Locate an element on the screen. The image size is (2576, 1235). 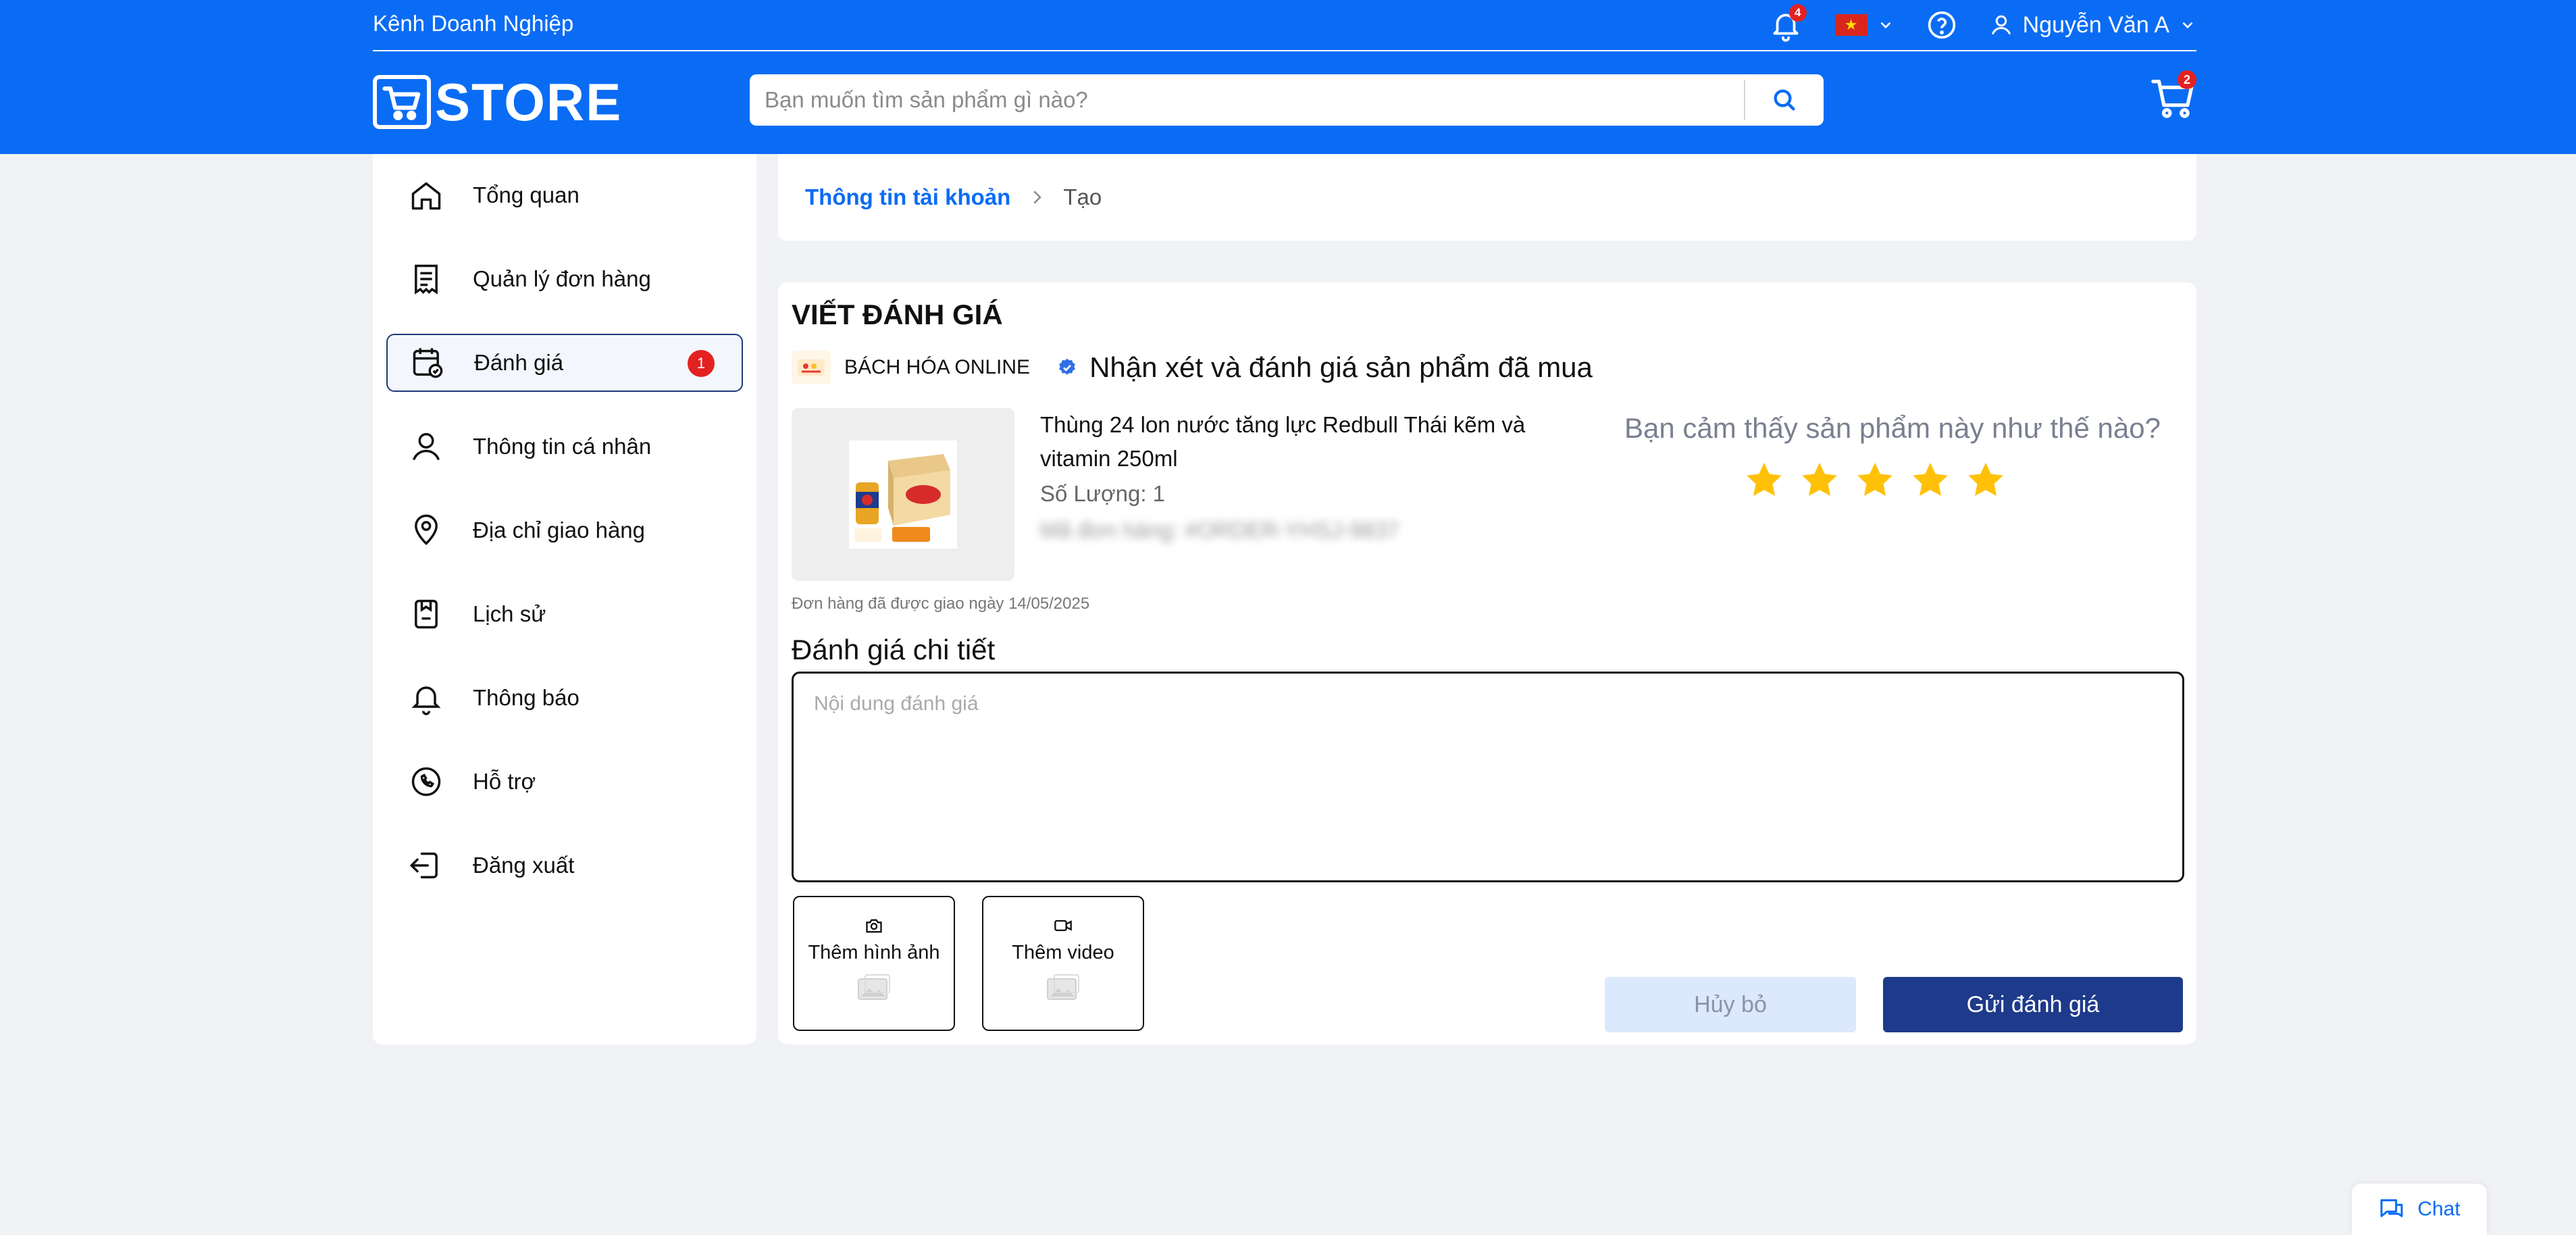
search-input is located at coordinates (1247, 100).